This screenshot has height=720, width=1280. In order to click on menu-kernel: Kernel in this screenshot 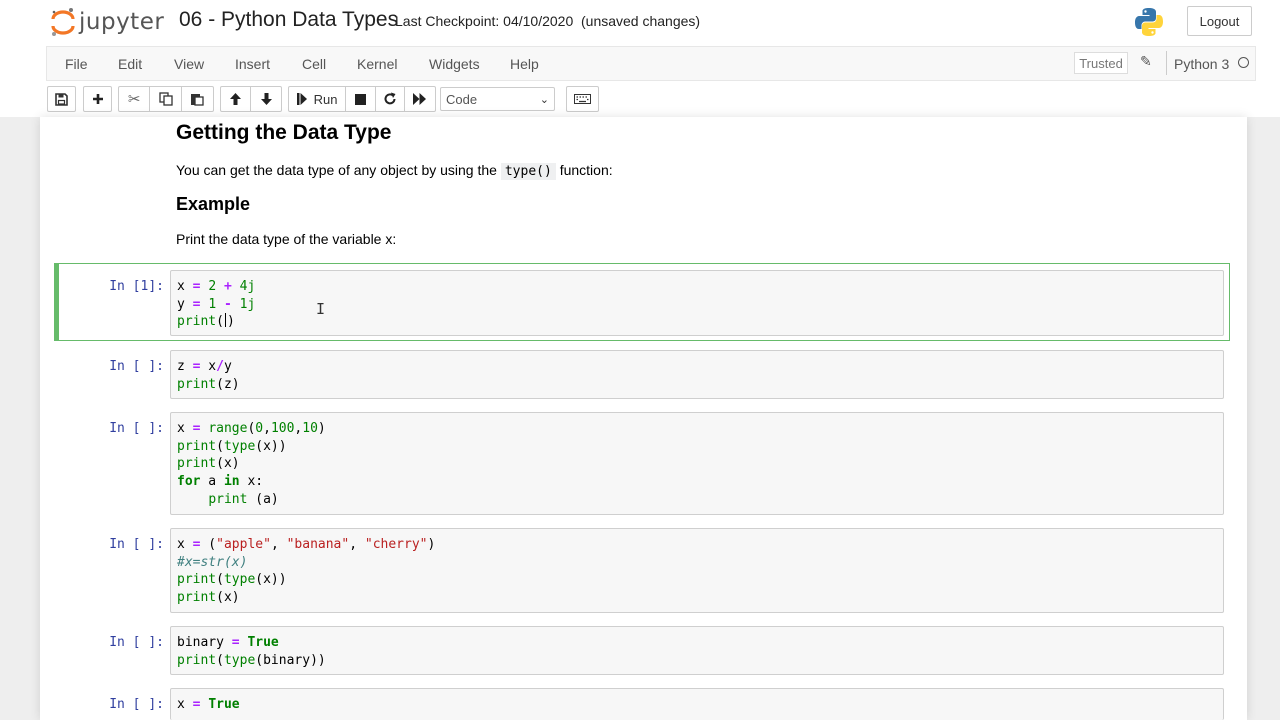, I will do `click(377, 64)`.